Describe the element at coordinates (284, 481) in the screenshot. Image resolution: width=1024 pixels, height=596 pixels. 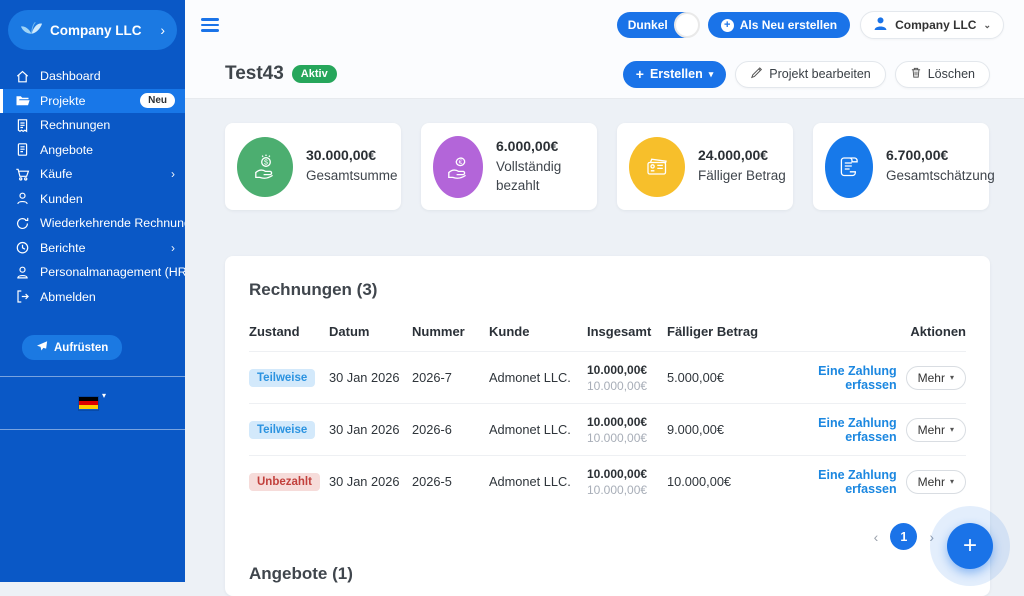
I see `status-badge: Unbezahlt` at that location.